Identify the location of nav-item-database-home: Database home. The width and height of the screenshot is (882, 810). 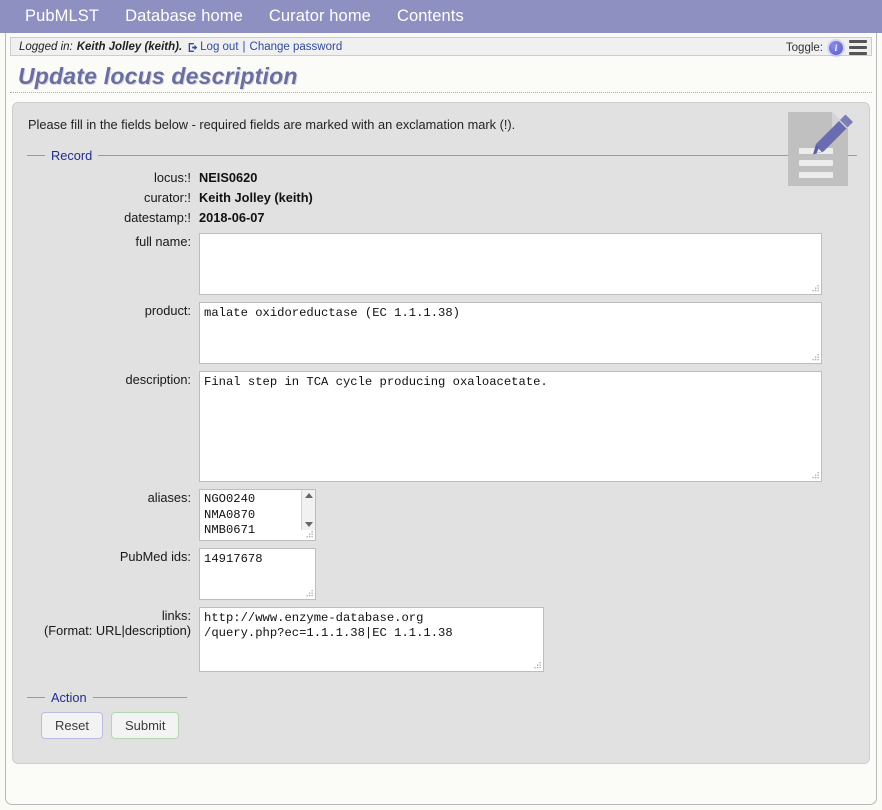
(184, 16).